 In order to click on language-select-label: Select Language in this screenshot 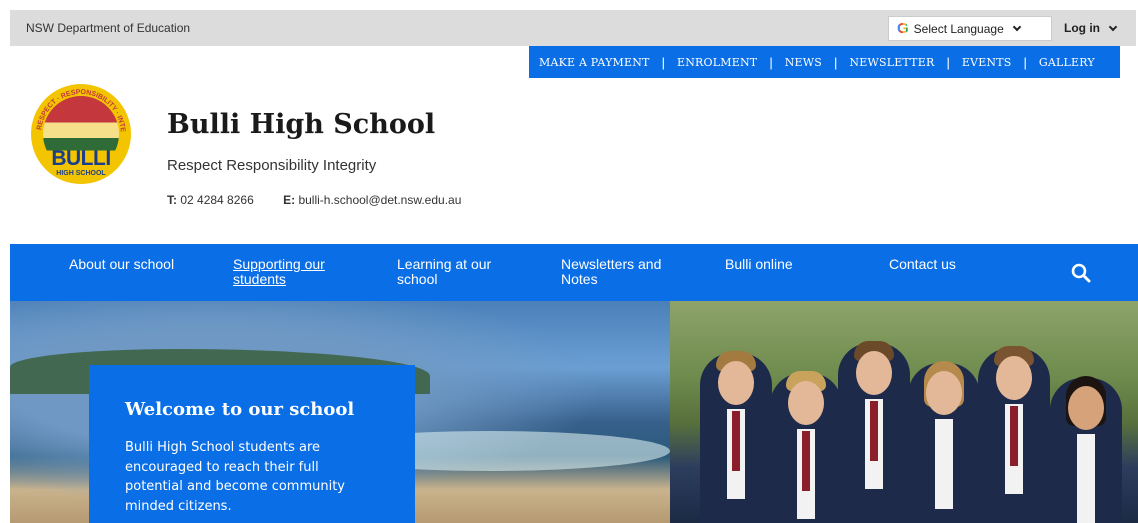, I will do `click(958, 28)`.